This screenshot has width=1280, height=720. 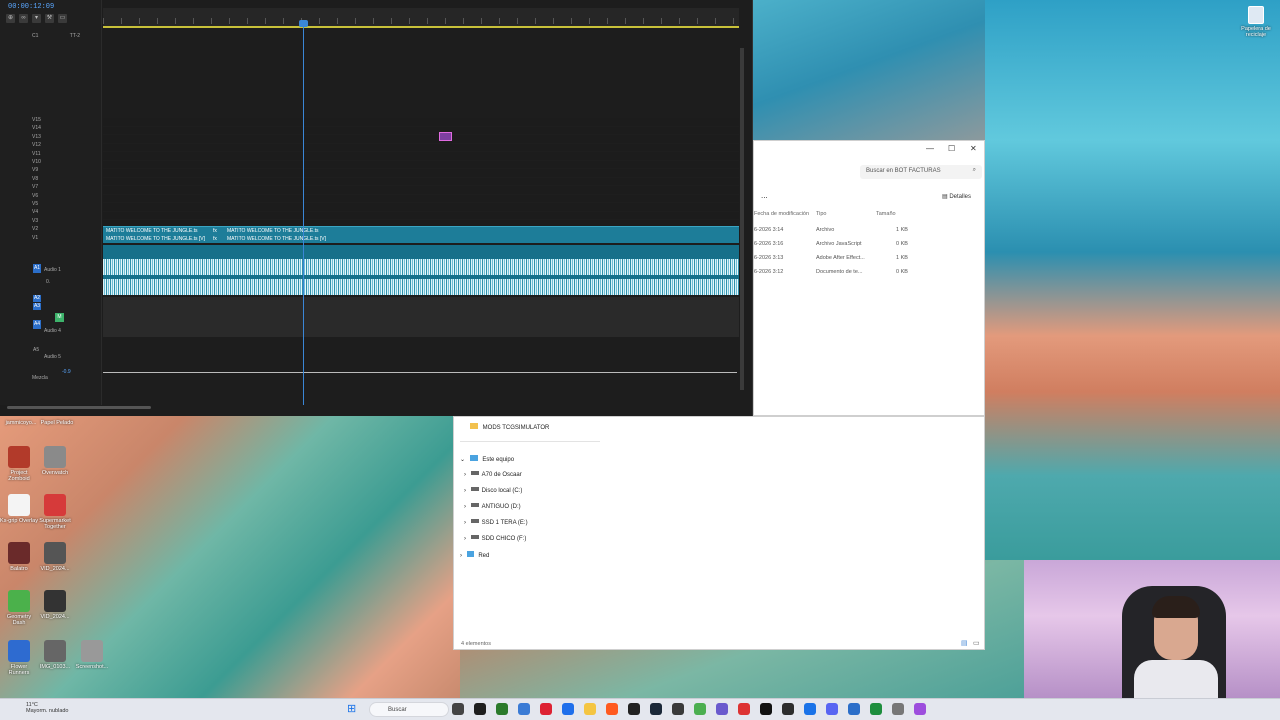 What do you see at coordinates (1256, 22) in the screenshot?
I see `recycle-bin-icon: Papelera de reciclaje` at bounding box center [1256, 22].